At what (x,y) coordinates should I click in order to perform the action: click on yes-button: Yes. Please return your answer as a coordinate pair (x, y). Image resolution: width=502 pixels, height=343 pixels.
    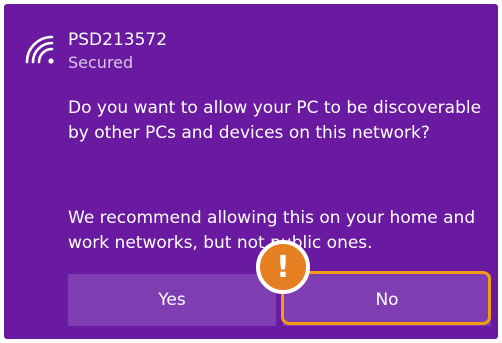
    Looking at the image, I should click on (172, 300).